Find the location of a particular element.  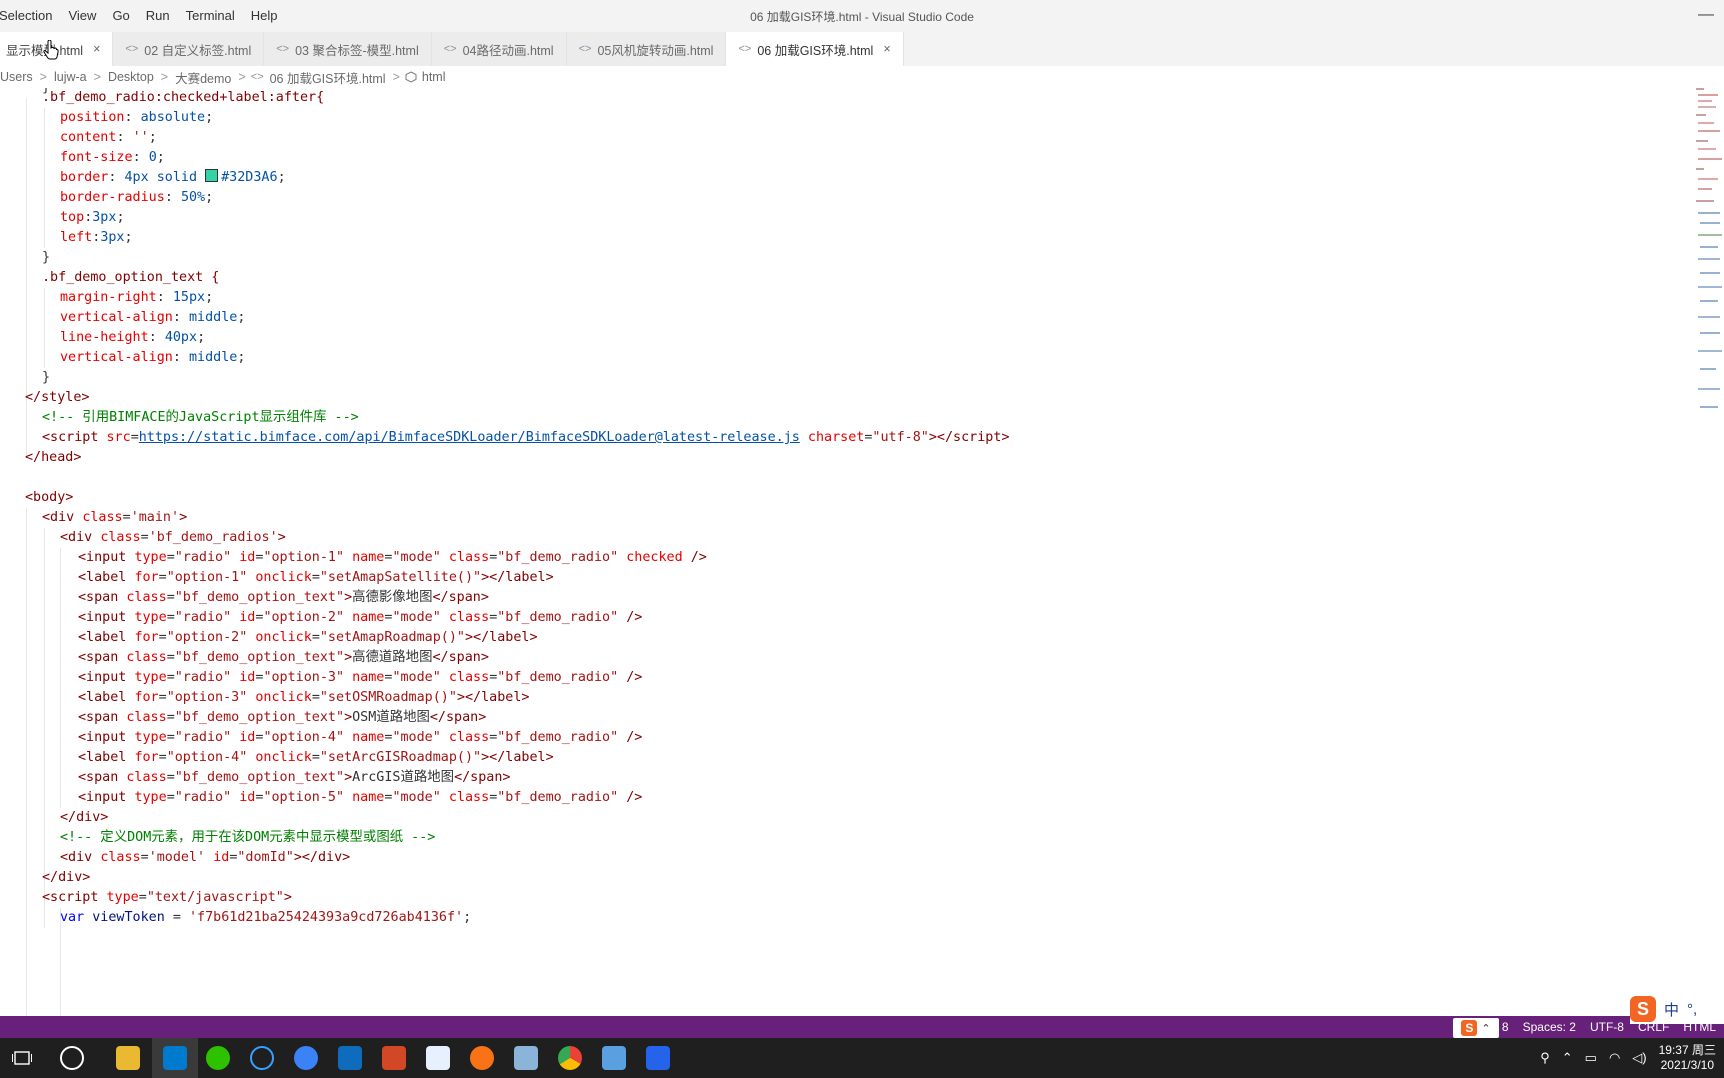

color-swatch is located at coordinates (212, 175).